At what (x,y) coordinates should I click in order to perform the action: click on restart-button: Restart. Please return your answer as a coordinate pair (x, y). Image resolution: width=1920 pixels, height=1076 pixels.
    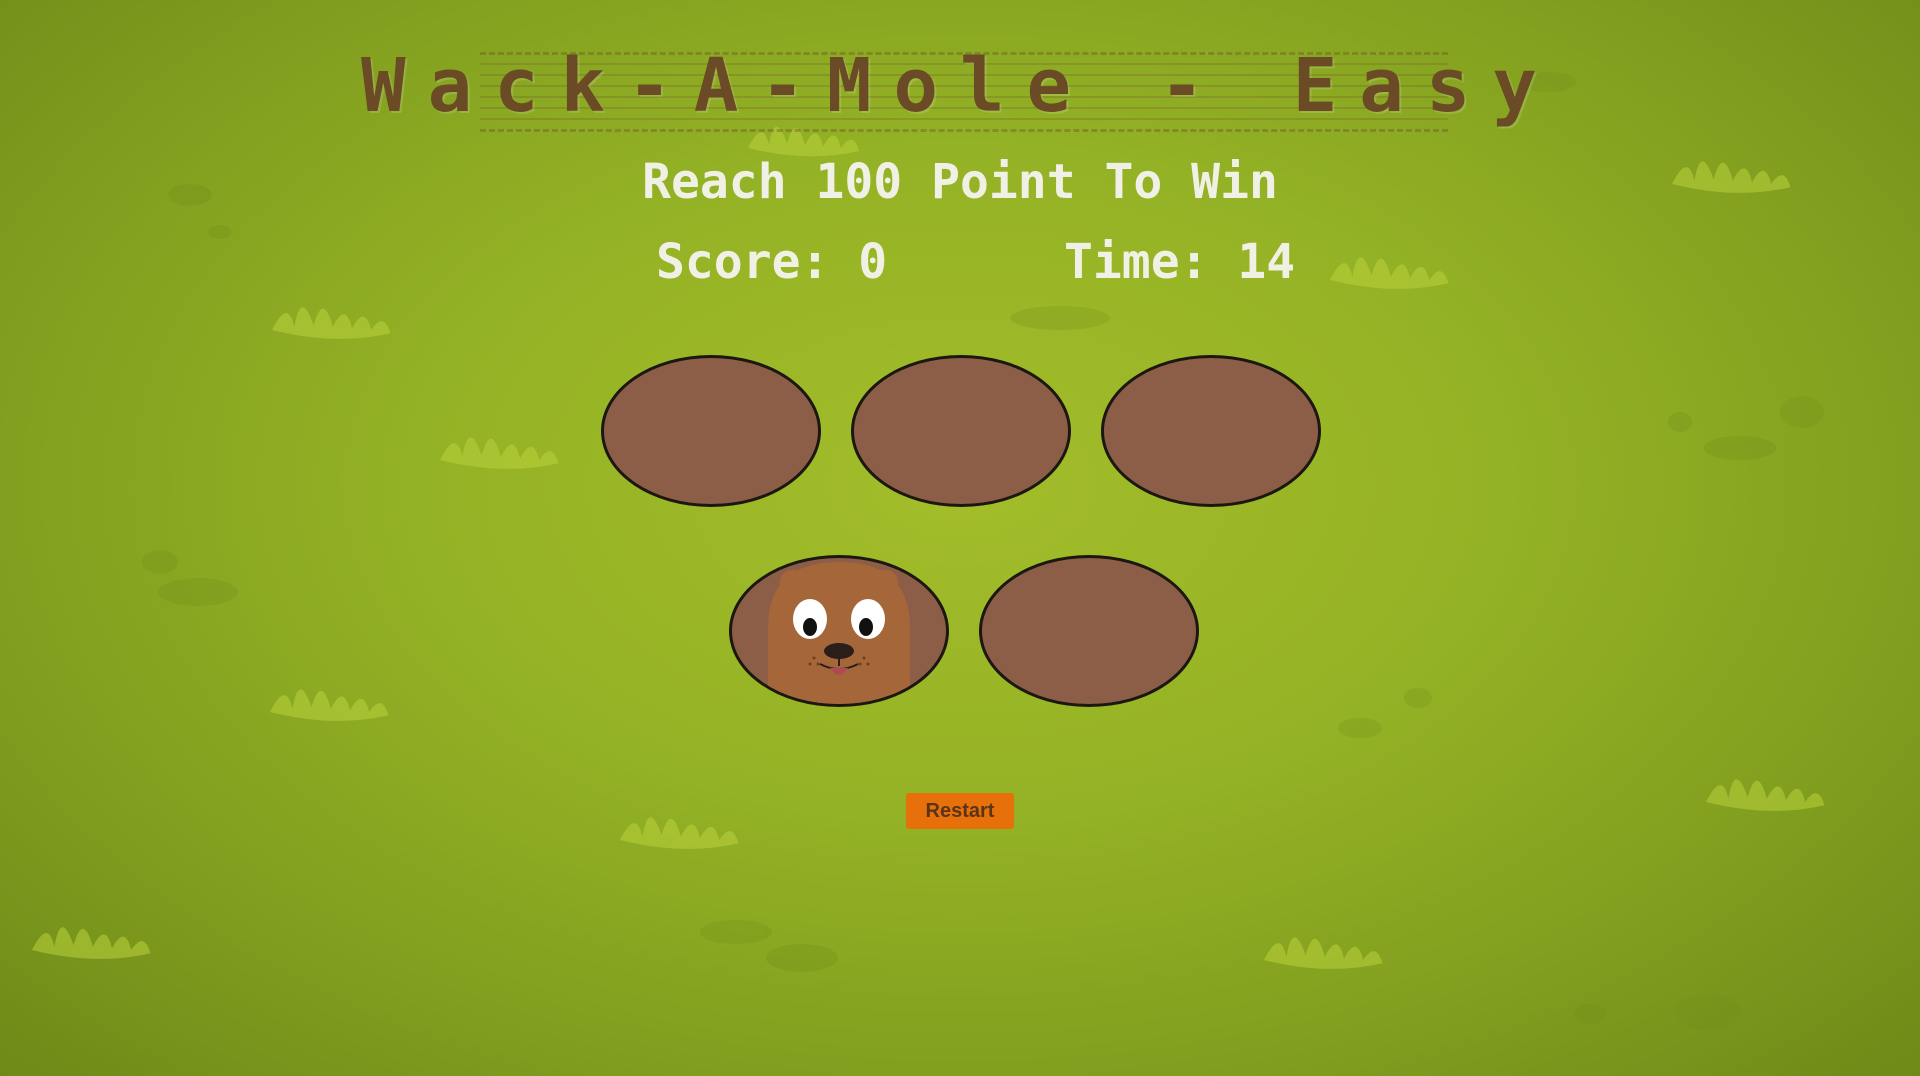
    Looking at the image, I should click on (960, 811).